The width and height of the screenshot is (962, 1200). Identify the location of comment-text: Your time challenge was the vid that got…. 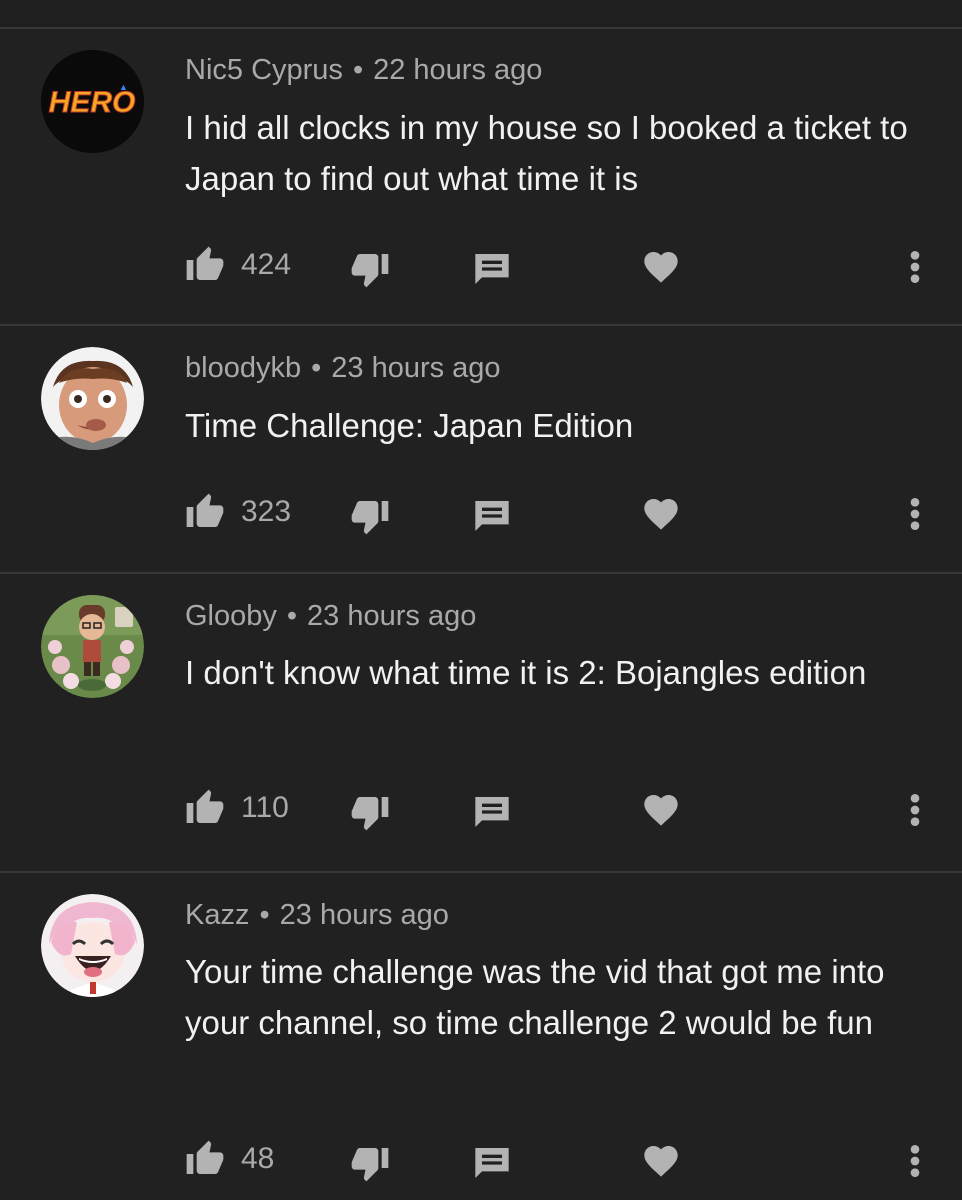
(535, 997).